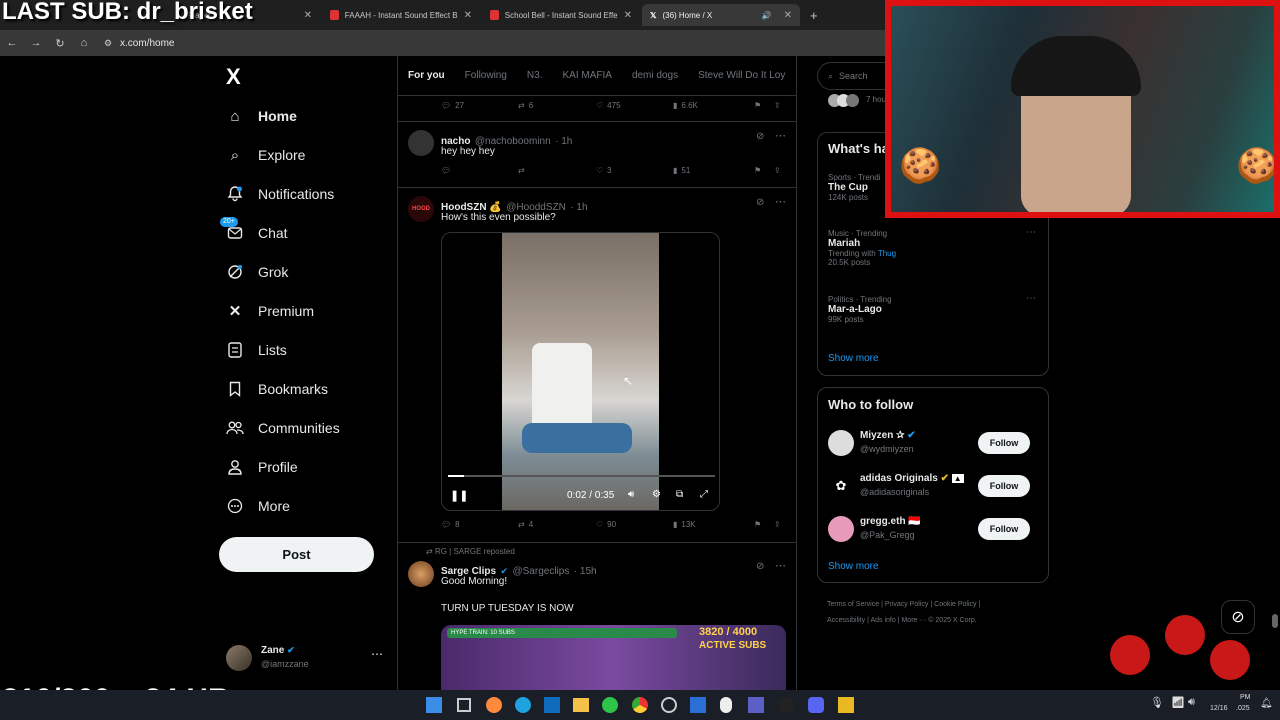 The height and width of the screenshot is (720, 1280). I want to click on nav-notifications: Notifications, so click(280, 194).